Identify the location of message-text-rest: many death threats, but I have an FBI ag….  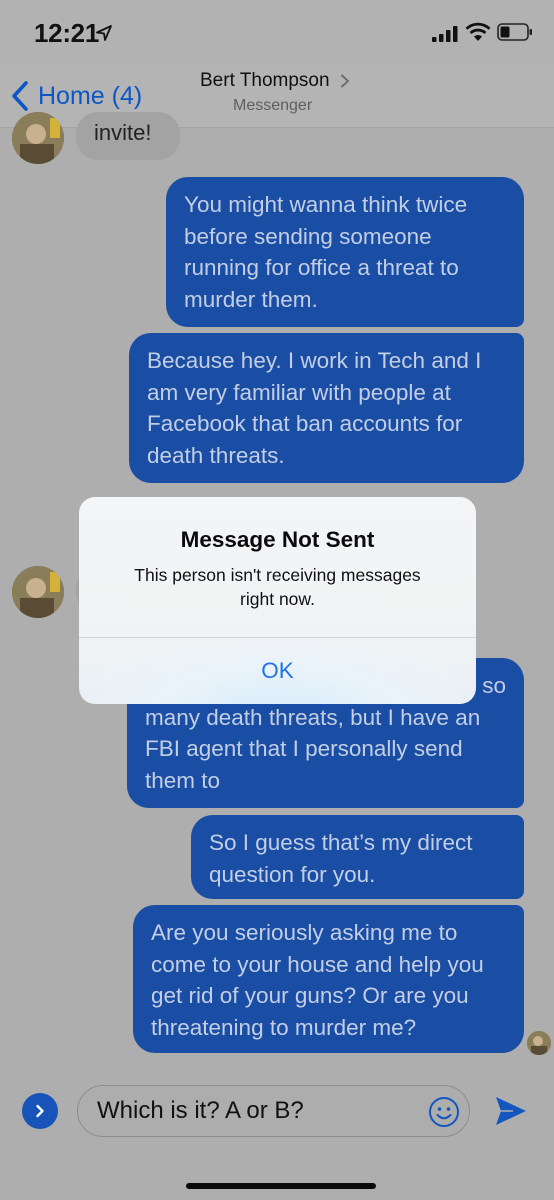
(313, 748).